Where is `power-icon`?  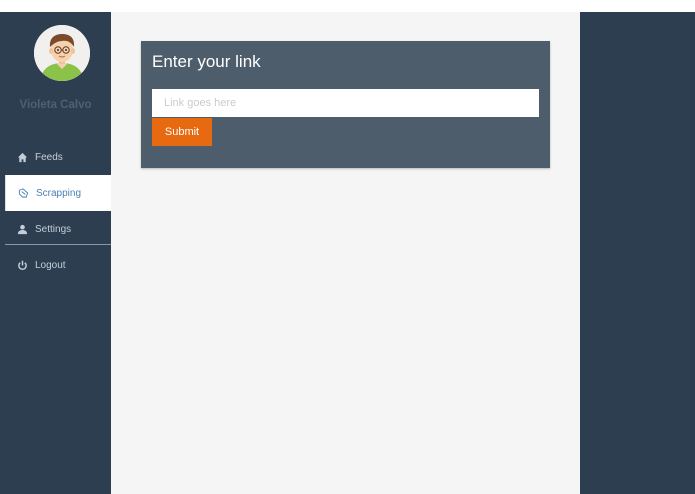
power-icon is located at coordinates (22, 265).